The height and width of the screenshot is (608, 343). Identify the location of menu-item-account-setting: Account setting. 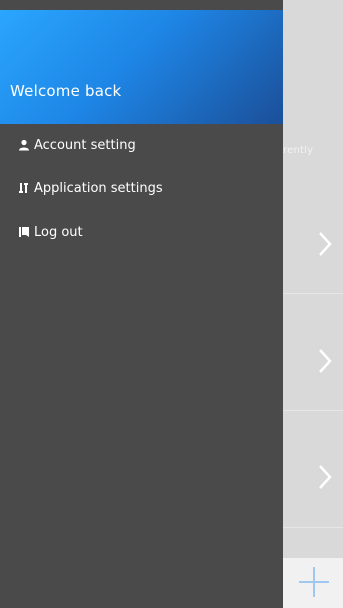
(77, 145).